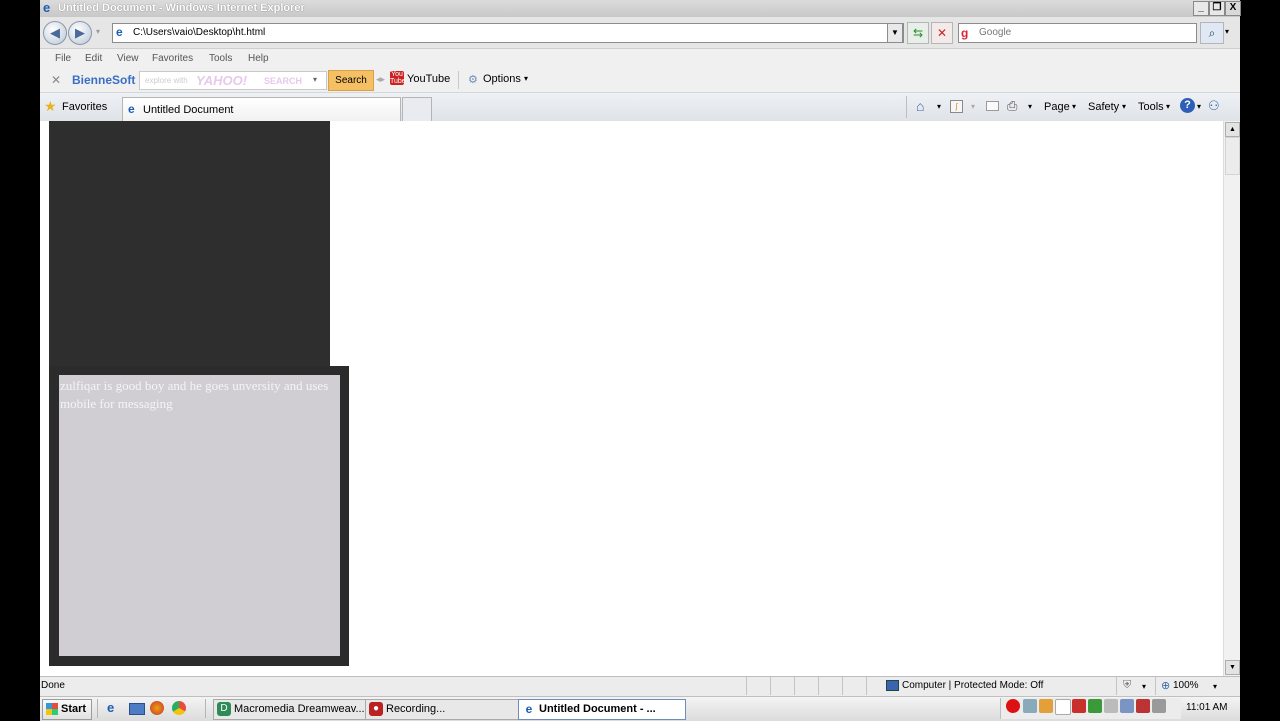 This screenshot has width=1280, height=721. What do you see at coordinates (55, 33) in the screenshot?
I see `back-button: ◀` at bounding box center [55, 33].